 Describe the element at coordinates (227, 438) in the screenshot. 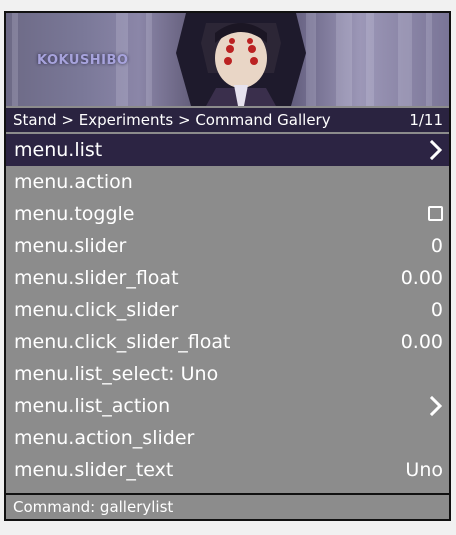

I see `menu-item-action-slider: menu.action_slider` at that location.